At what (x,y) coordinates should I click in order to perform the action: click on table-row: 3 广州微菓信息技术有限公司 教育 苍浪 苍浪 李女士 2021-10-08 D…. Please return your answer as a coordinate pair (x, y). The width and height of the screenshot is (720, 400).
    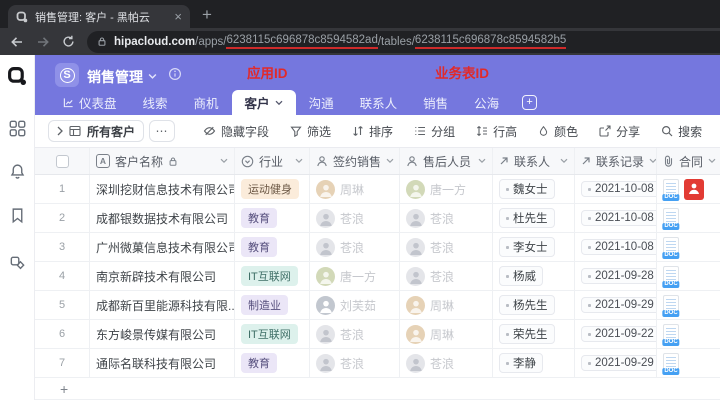
    Looking at the image, I should click on (377, 247).